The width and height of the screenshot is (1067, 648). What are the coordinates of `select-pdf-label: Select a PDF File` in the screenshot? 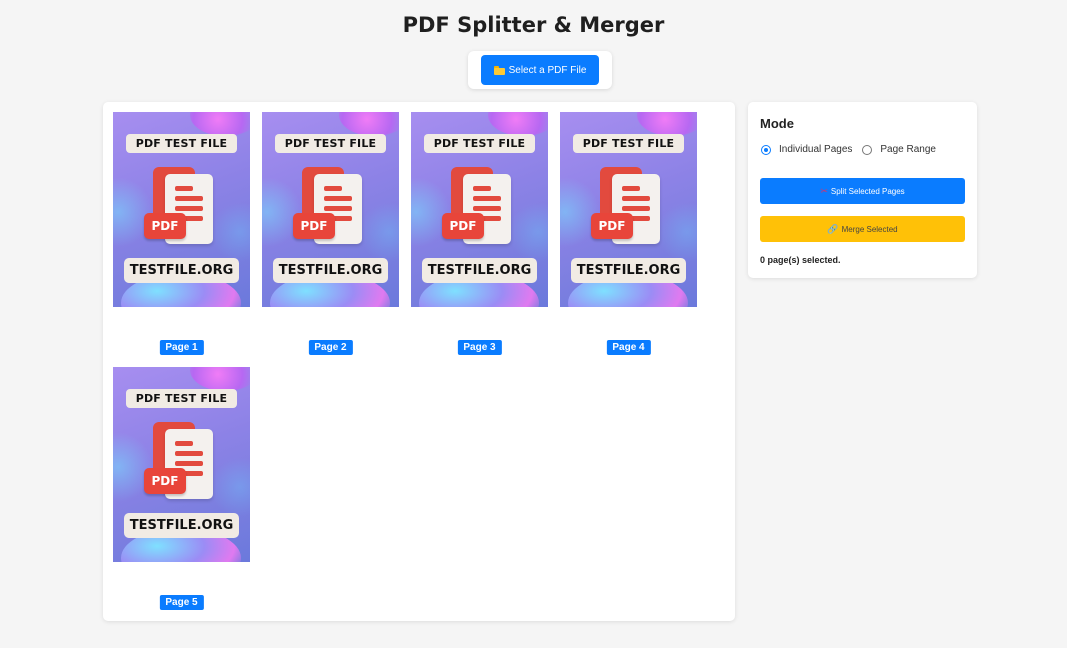 It's located at (547, 70).